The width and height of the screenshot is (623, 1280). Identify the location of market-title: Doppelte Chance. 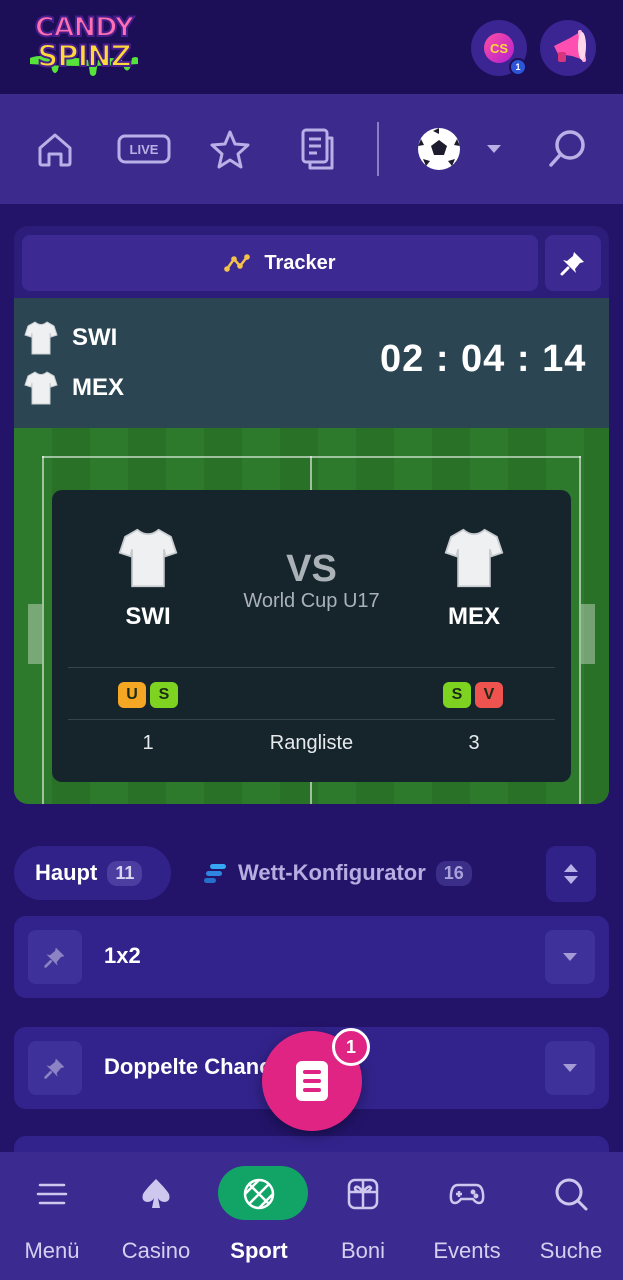
(194, 1066).